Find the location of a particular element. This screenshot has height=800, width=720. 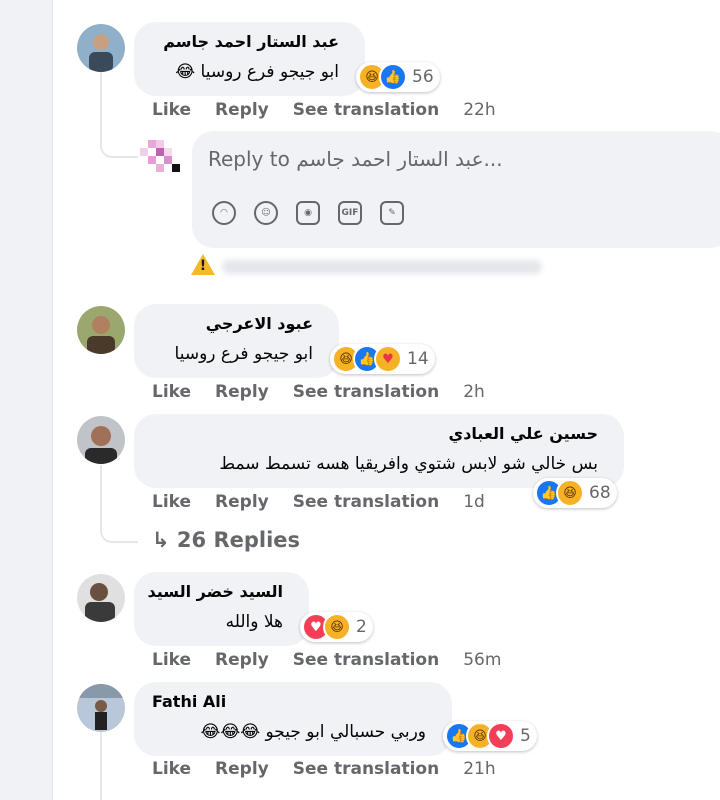

comment-author: Fathi Ali is located at coordinates (189, 701).